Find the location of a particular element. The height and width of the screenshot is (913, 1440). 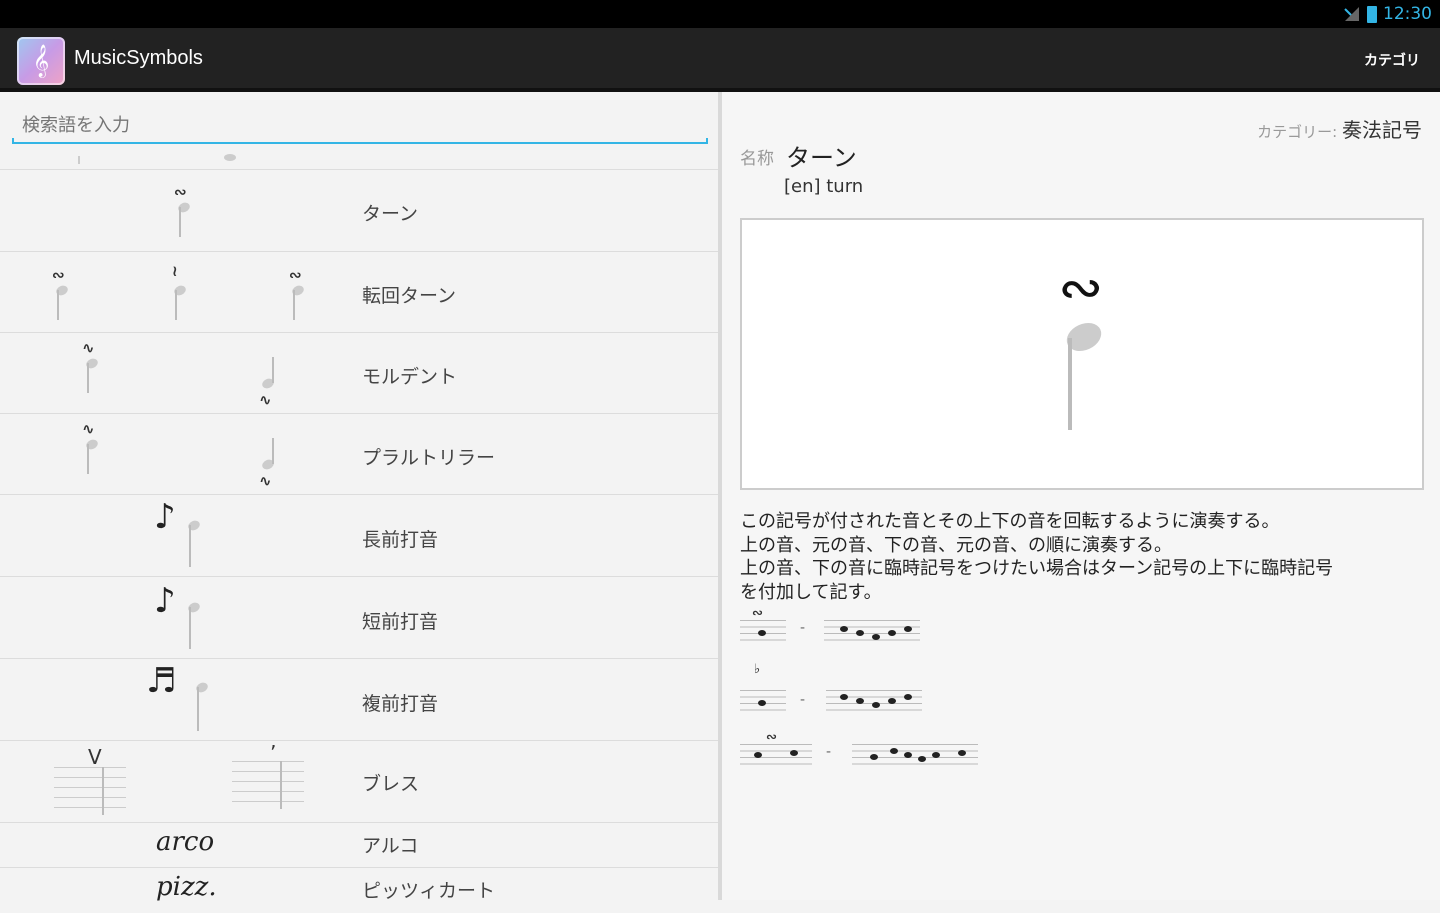

app-title: MusicSymbols is located at coordinates (138, 58).